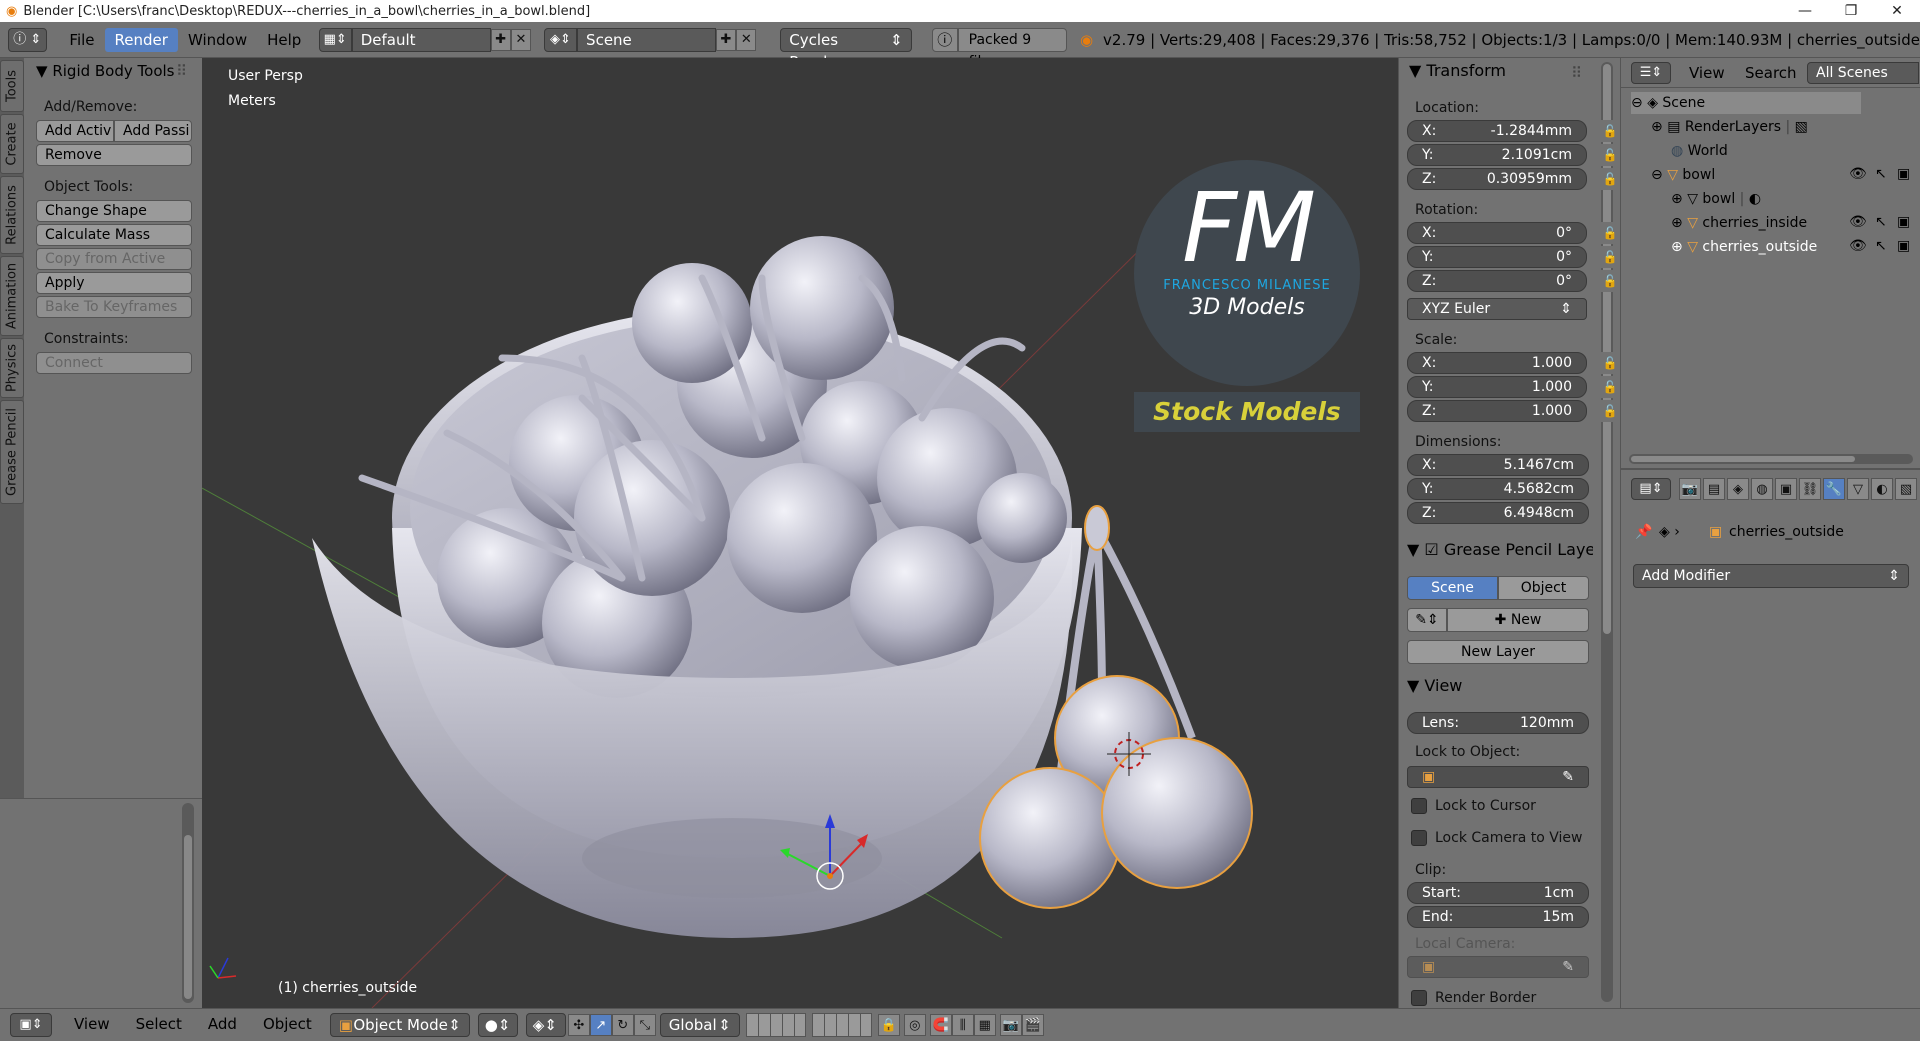 The image size is (1920, 1041). What do you see at coordinates (159, 1025) in the screenshot?
I see `menu-select: Select` at bounding box center [159, 1025].